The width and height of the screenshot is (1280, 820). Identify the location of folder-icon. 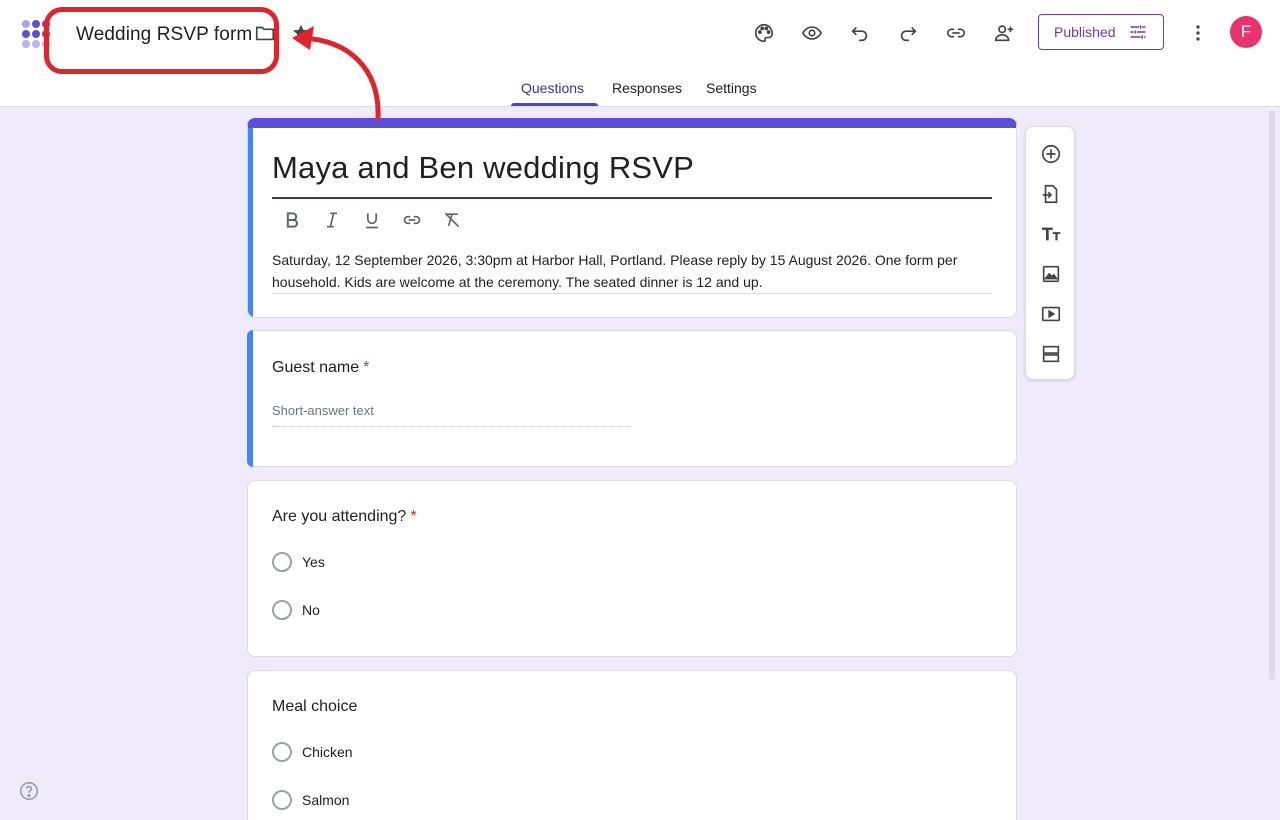
(265, 33).